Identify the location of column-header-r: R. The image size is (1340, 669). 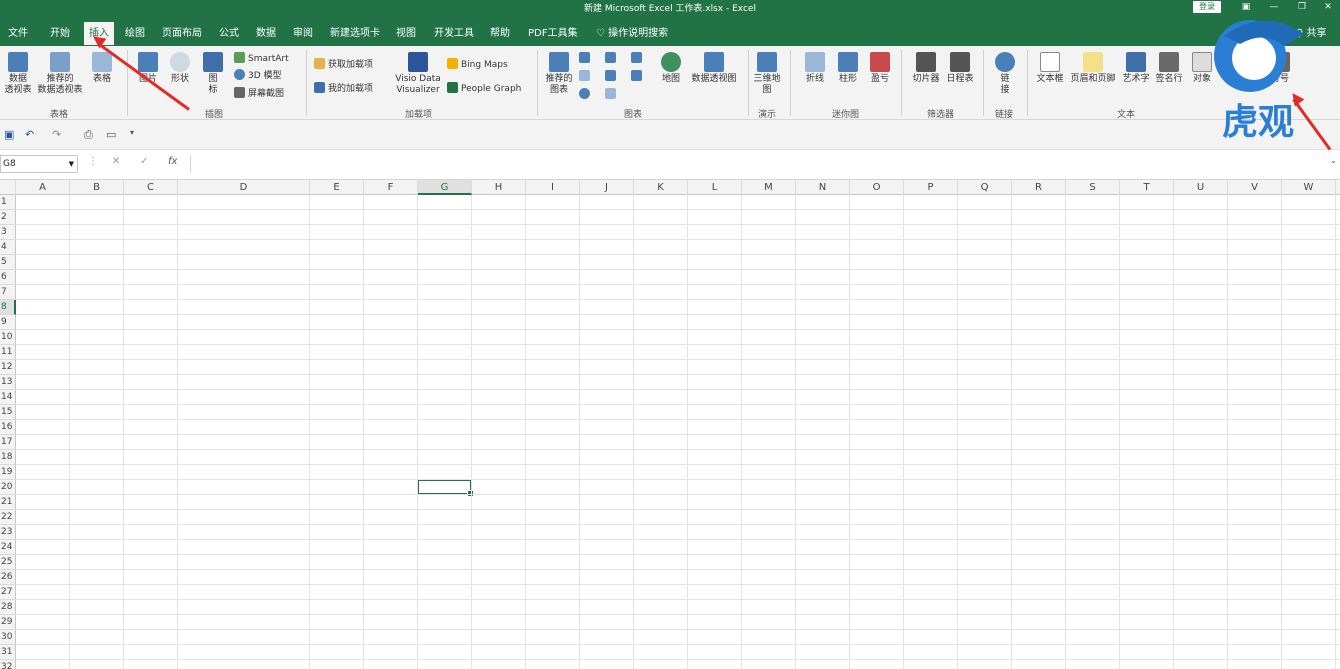
(1039, 187).